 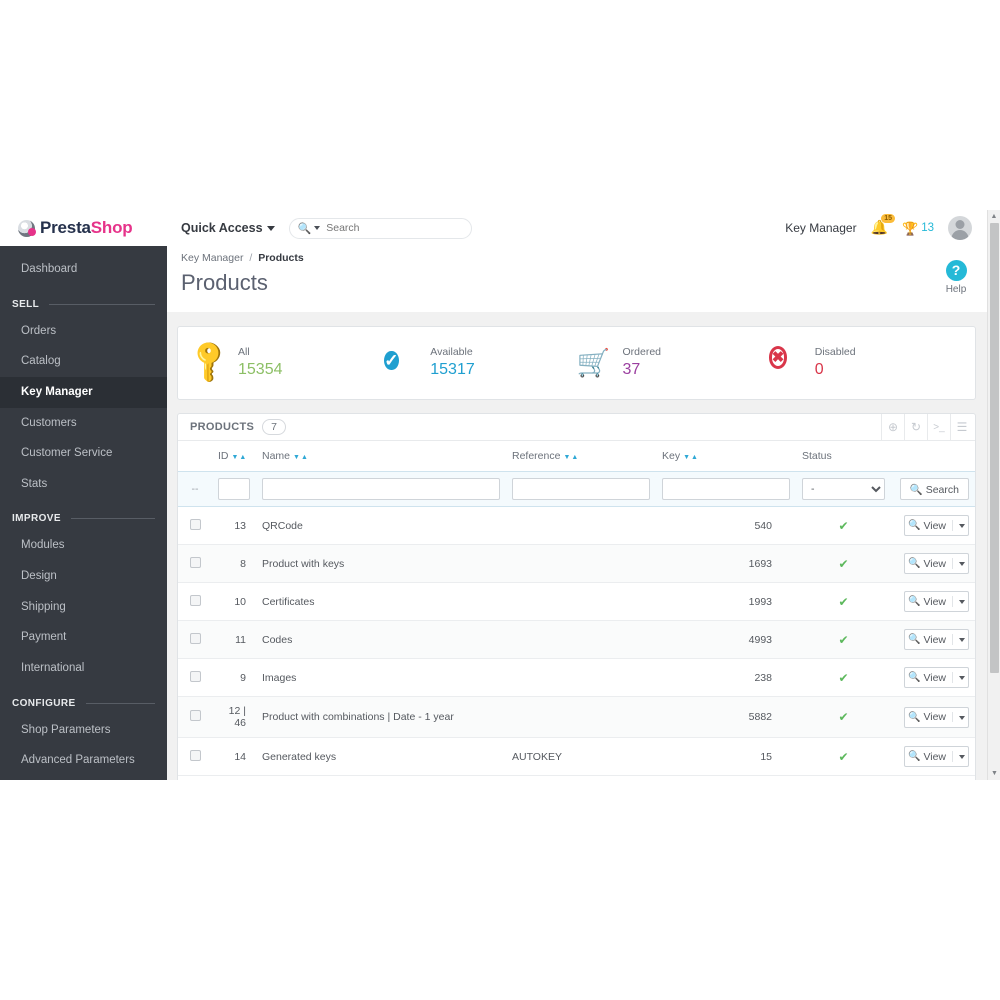 What do you see at coordinates (26, 304) in the screenshot?
I see `sidebar-section-sell-label: SELL` at bounding box center [26, 304].